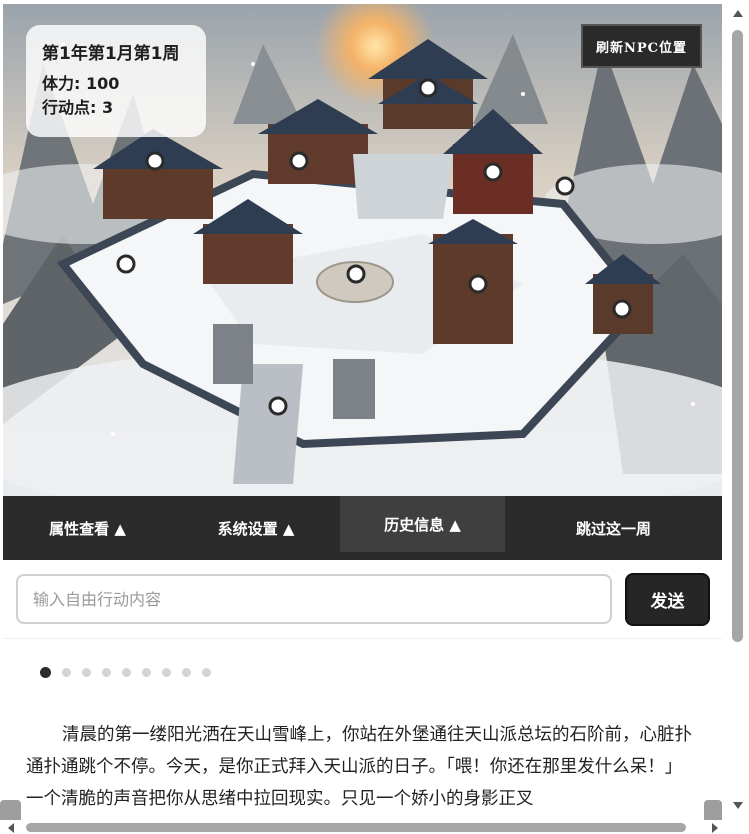  I want to click on game-date: 第1年第1月第1周, so click(111, 54).